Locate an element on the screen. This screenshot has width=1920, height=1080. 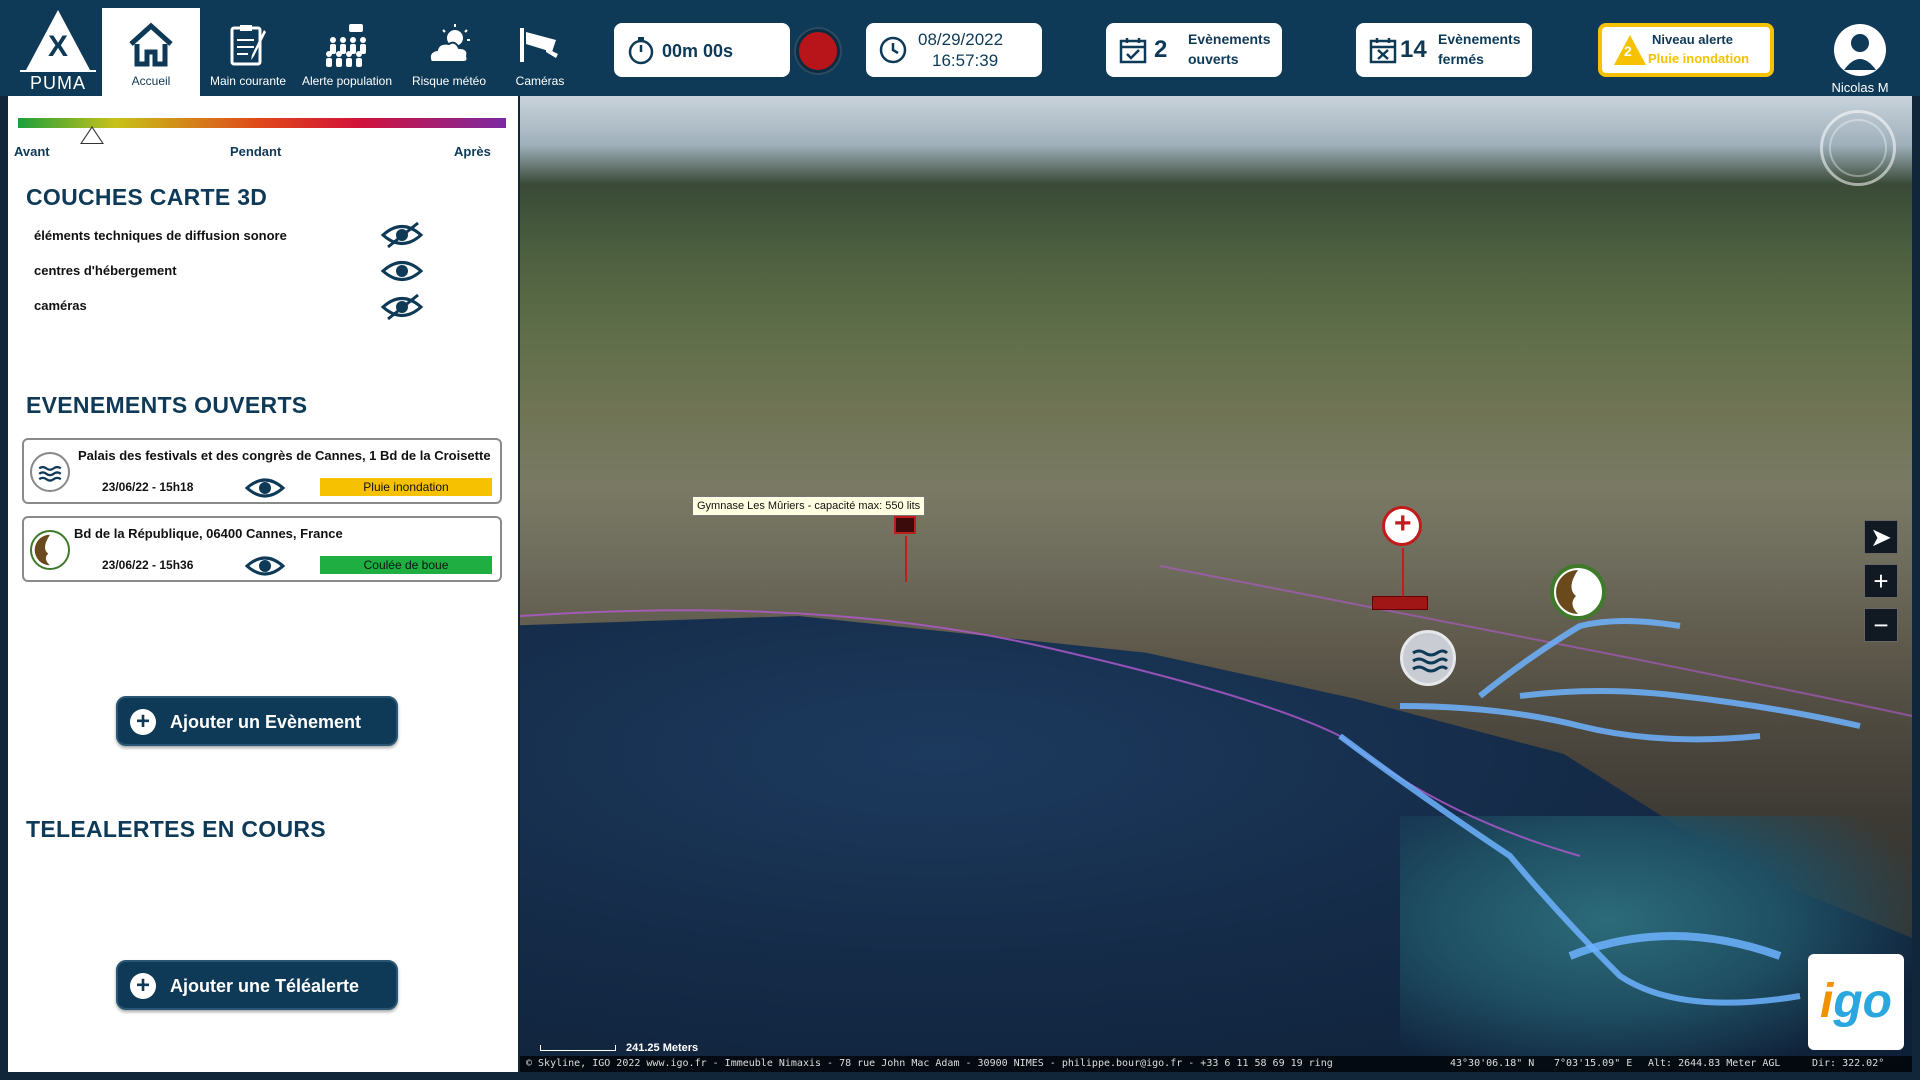
open-events-count: 2 is located at coordinates (1161, 49).